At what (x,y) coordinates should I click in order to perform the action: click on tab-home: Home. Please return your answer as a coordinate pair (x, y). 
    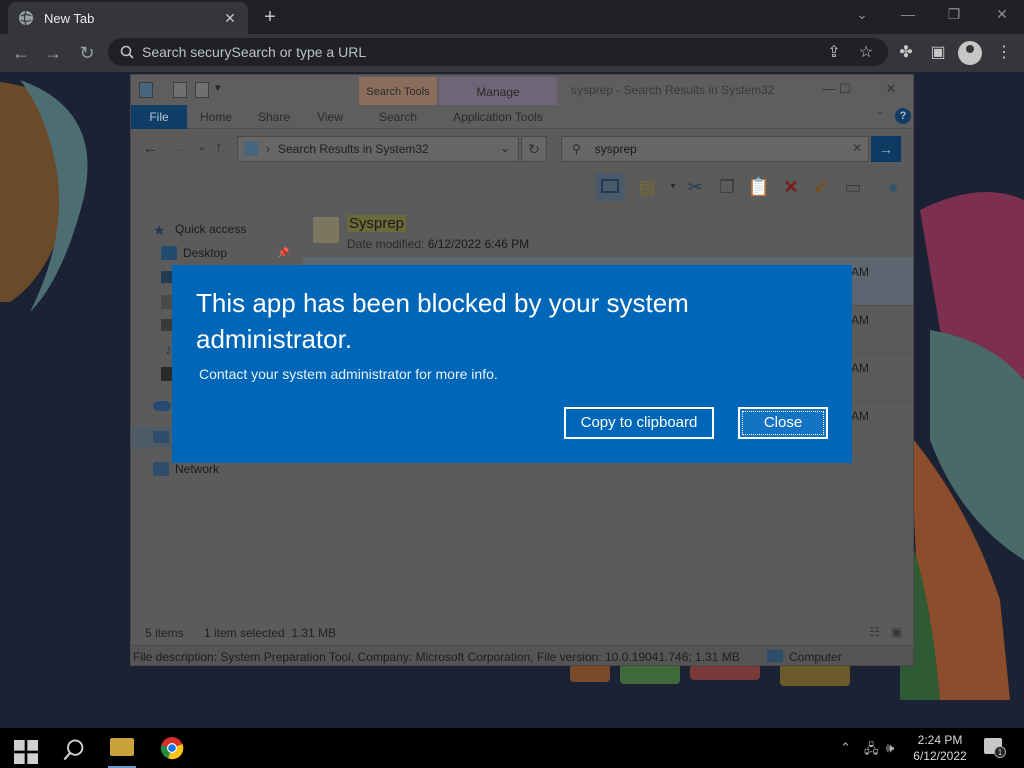
    Looking at the image, I should click on (216, 117).